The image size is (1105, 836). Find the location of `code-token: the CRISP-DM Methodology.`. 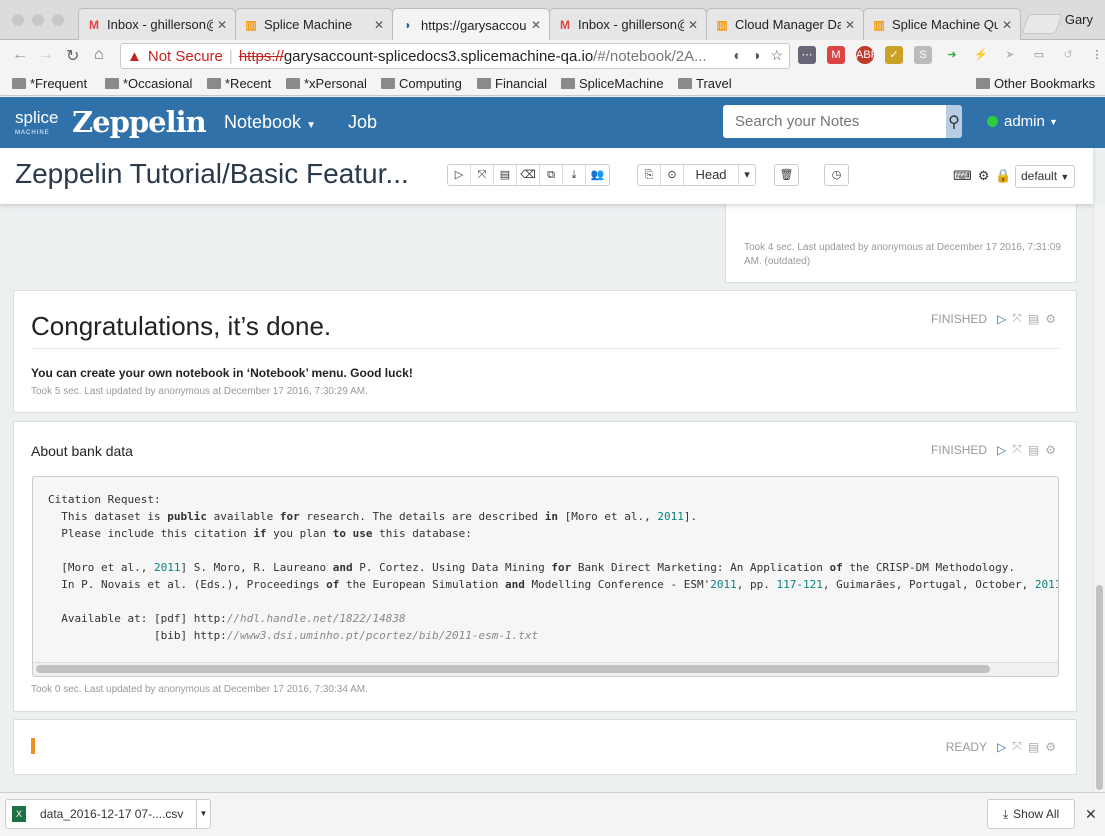

code-token: the CRISP-DM Methodology. is located at coordinates (928, 567).